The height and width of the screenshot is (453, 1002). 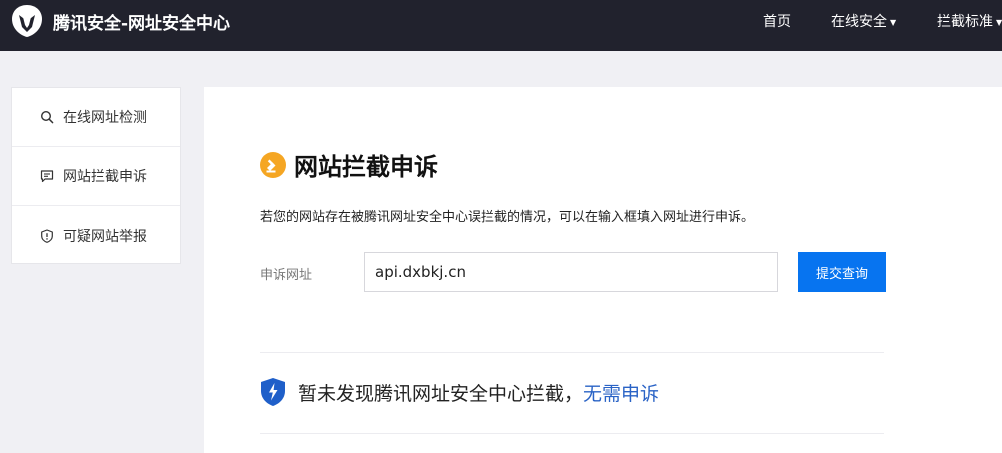 I want to click on no-appeal-needed-link: 无需申诉, so click(x=621, y=392).